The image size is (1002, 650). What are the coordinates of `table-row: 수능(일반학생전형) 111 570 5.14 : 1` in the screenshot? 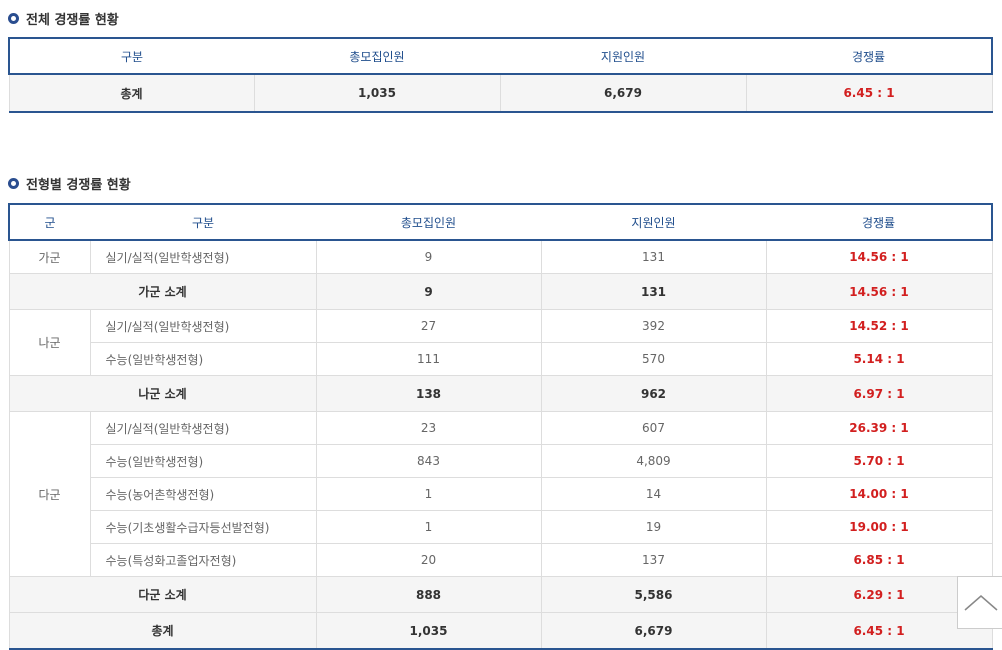 It's located at (501, 359).